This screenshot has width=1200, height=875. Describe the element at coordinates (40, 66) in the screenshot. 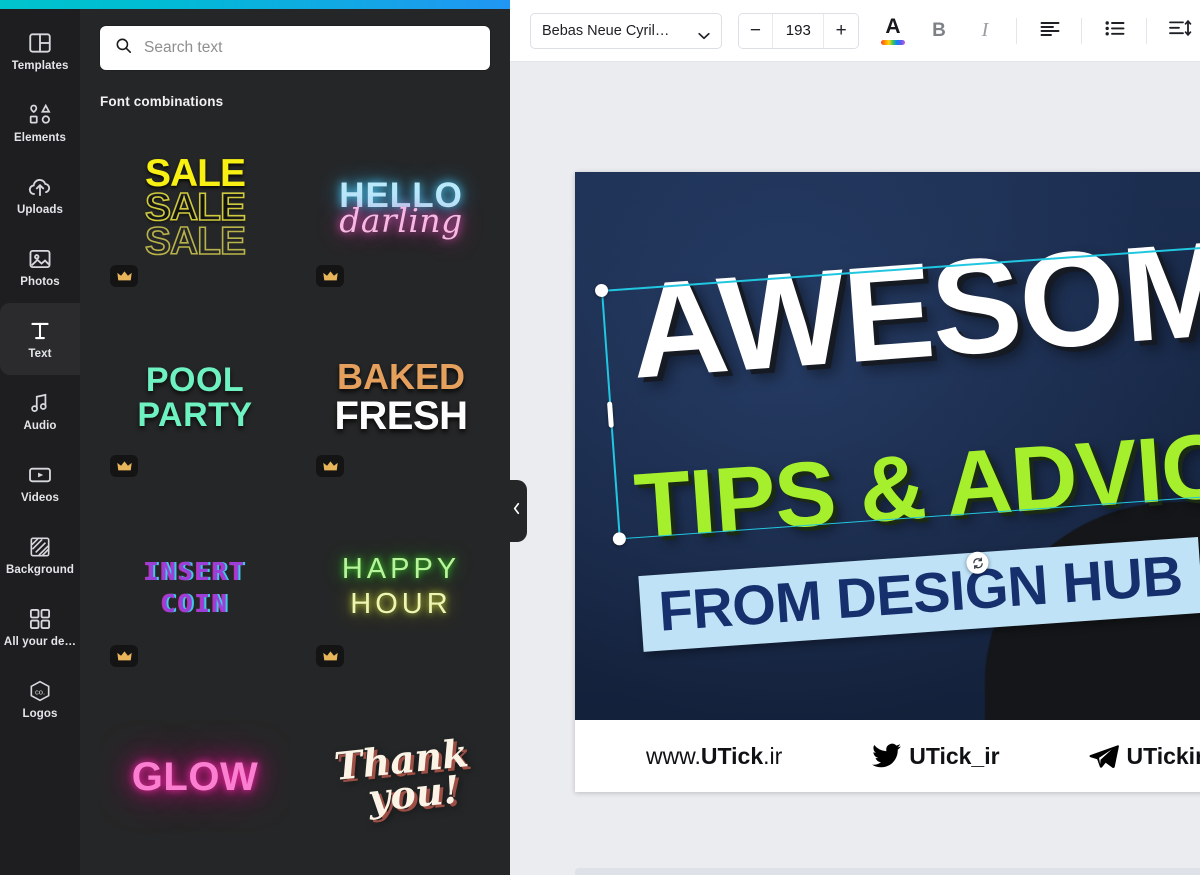

I see `sidebar-label: Templates` at that location.